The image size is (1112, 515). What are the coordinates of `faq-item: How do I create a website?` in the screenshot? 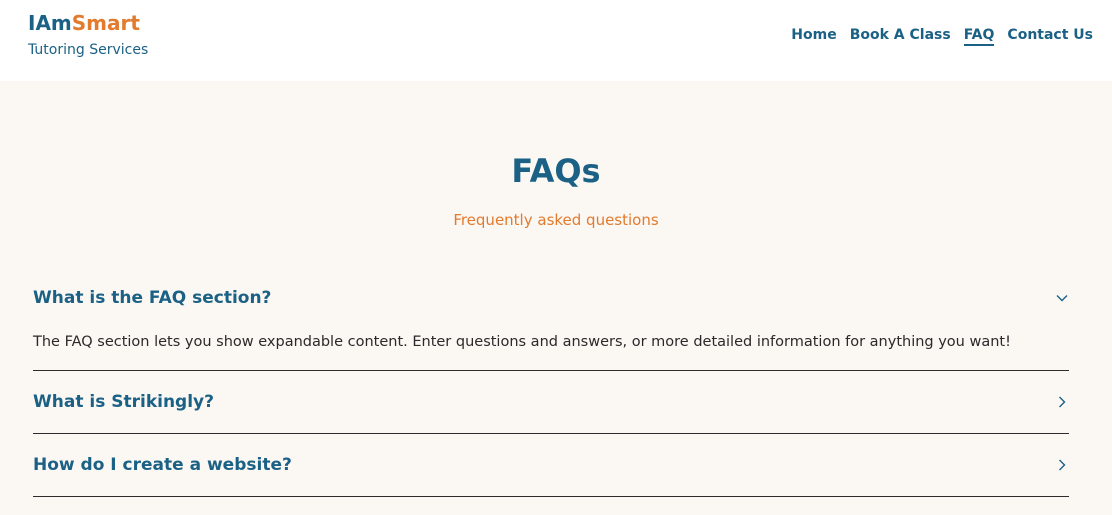 It's located at (551, 465).